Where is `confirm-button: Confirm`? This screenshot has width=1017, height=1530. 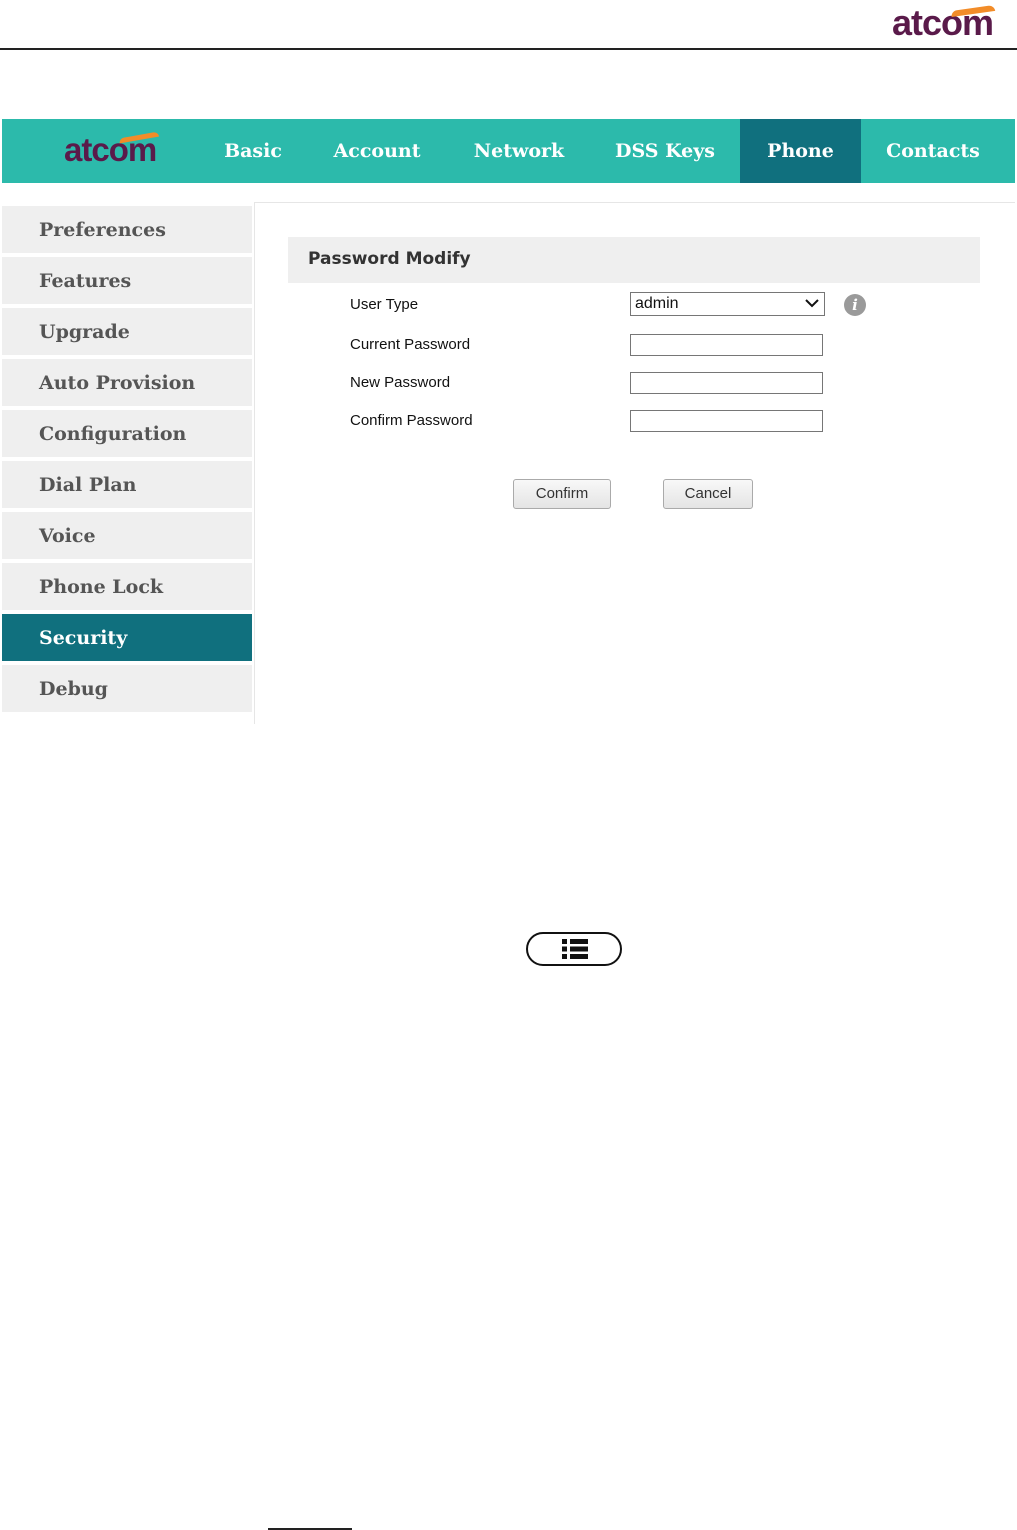
confirm-button: Confirm is located at coordinates (562, 494).